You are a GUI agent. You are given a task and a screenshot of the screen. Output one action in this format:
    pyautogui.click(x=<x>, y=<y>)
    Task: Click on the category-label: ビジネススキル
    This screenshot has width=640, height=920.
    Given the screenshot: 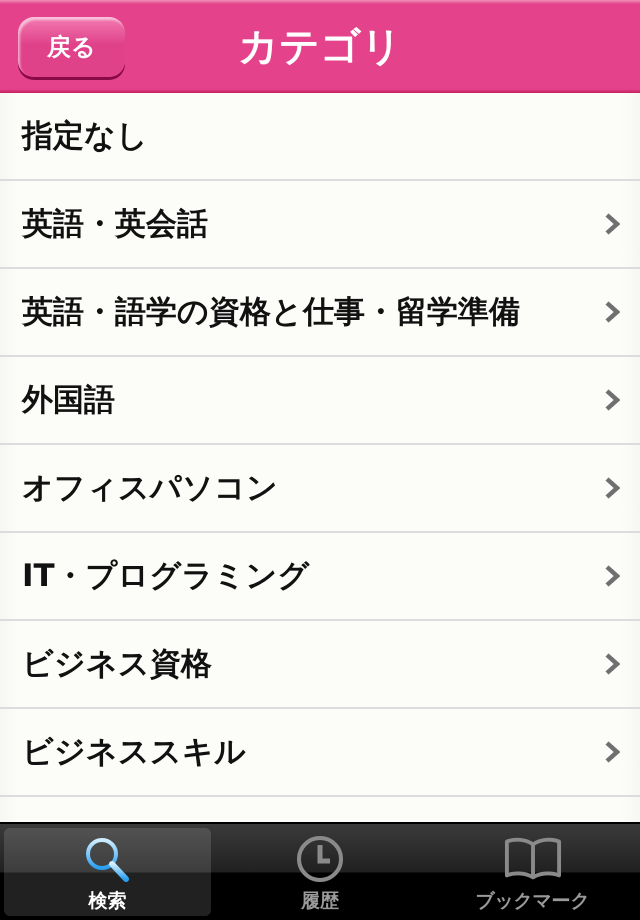 What is the action you would take?
    pyautogui.click(x=134, y=752)
    